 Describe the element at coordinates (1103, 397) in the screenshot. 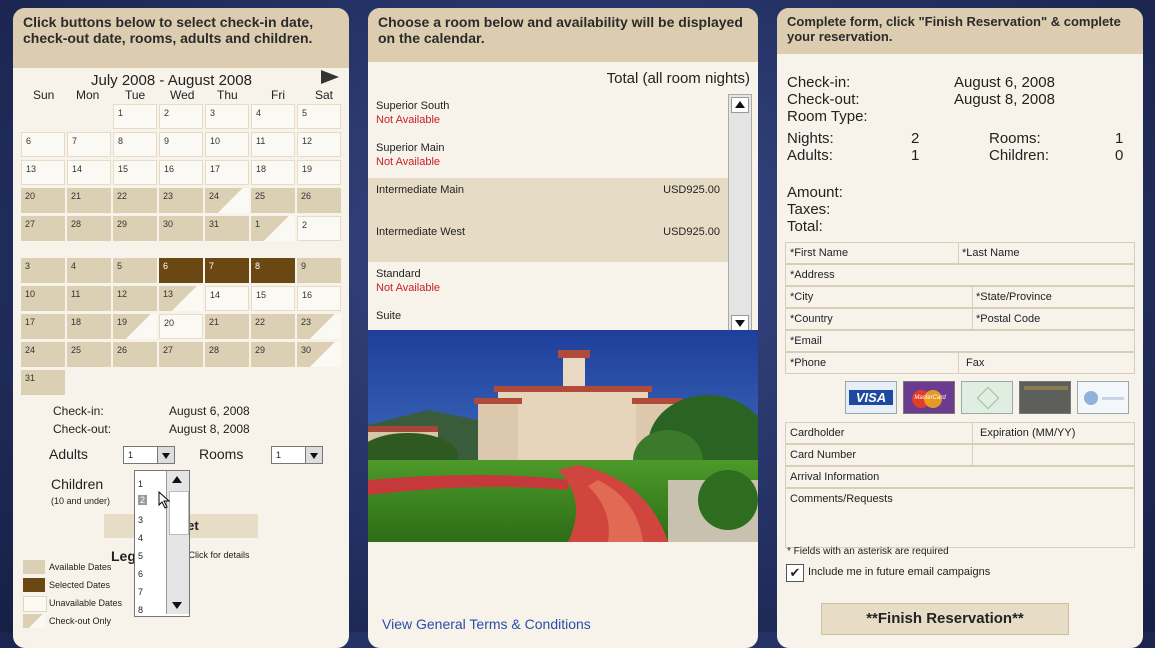

I see `diners-card-icon` at that location.